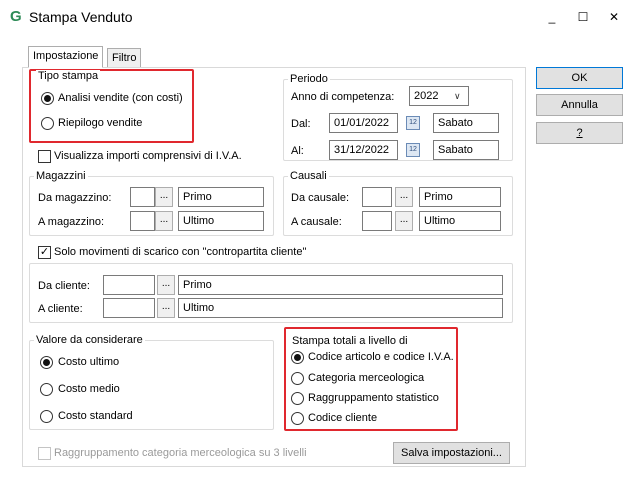  What do you see at coordinates (142, 197) in the screenshot?
I see `da-magazzino-input` at bounding box center [142, 197].